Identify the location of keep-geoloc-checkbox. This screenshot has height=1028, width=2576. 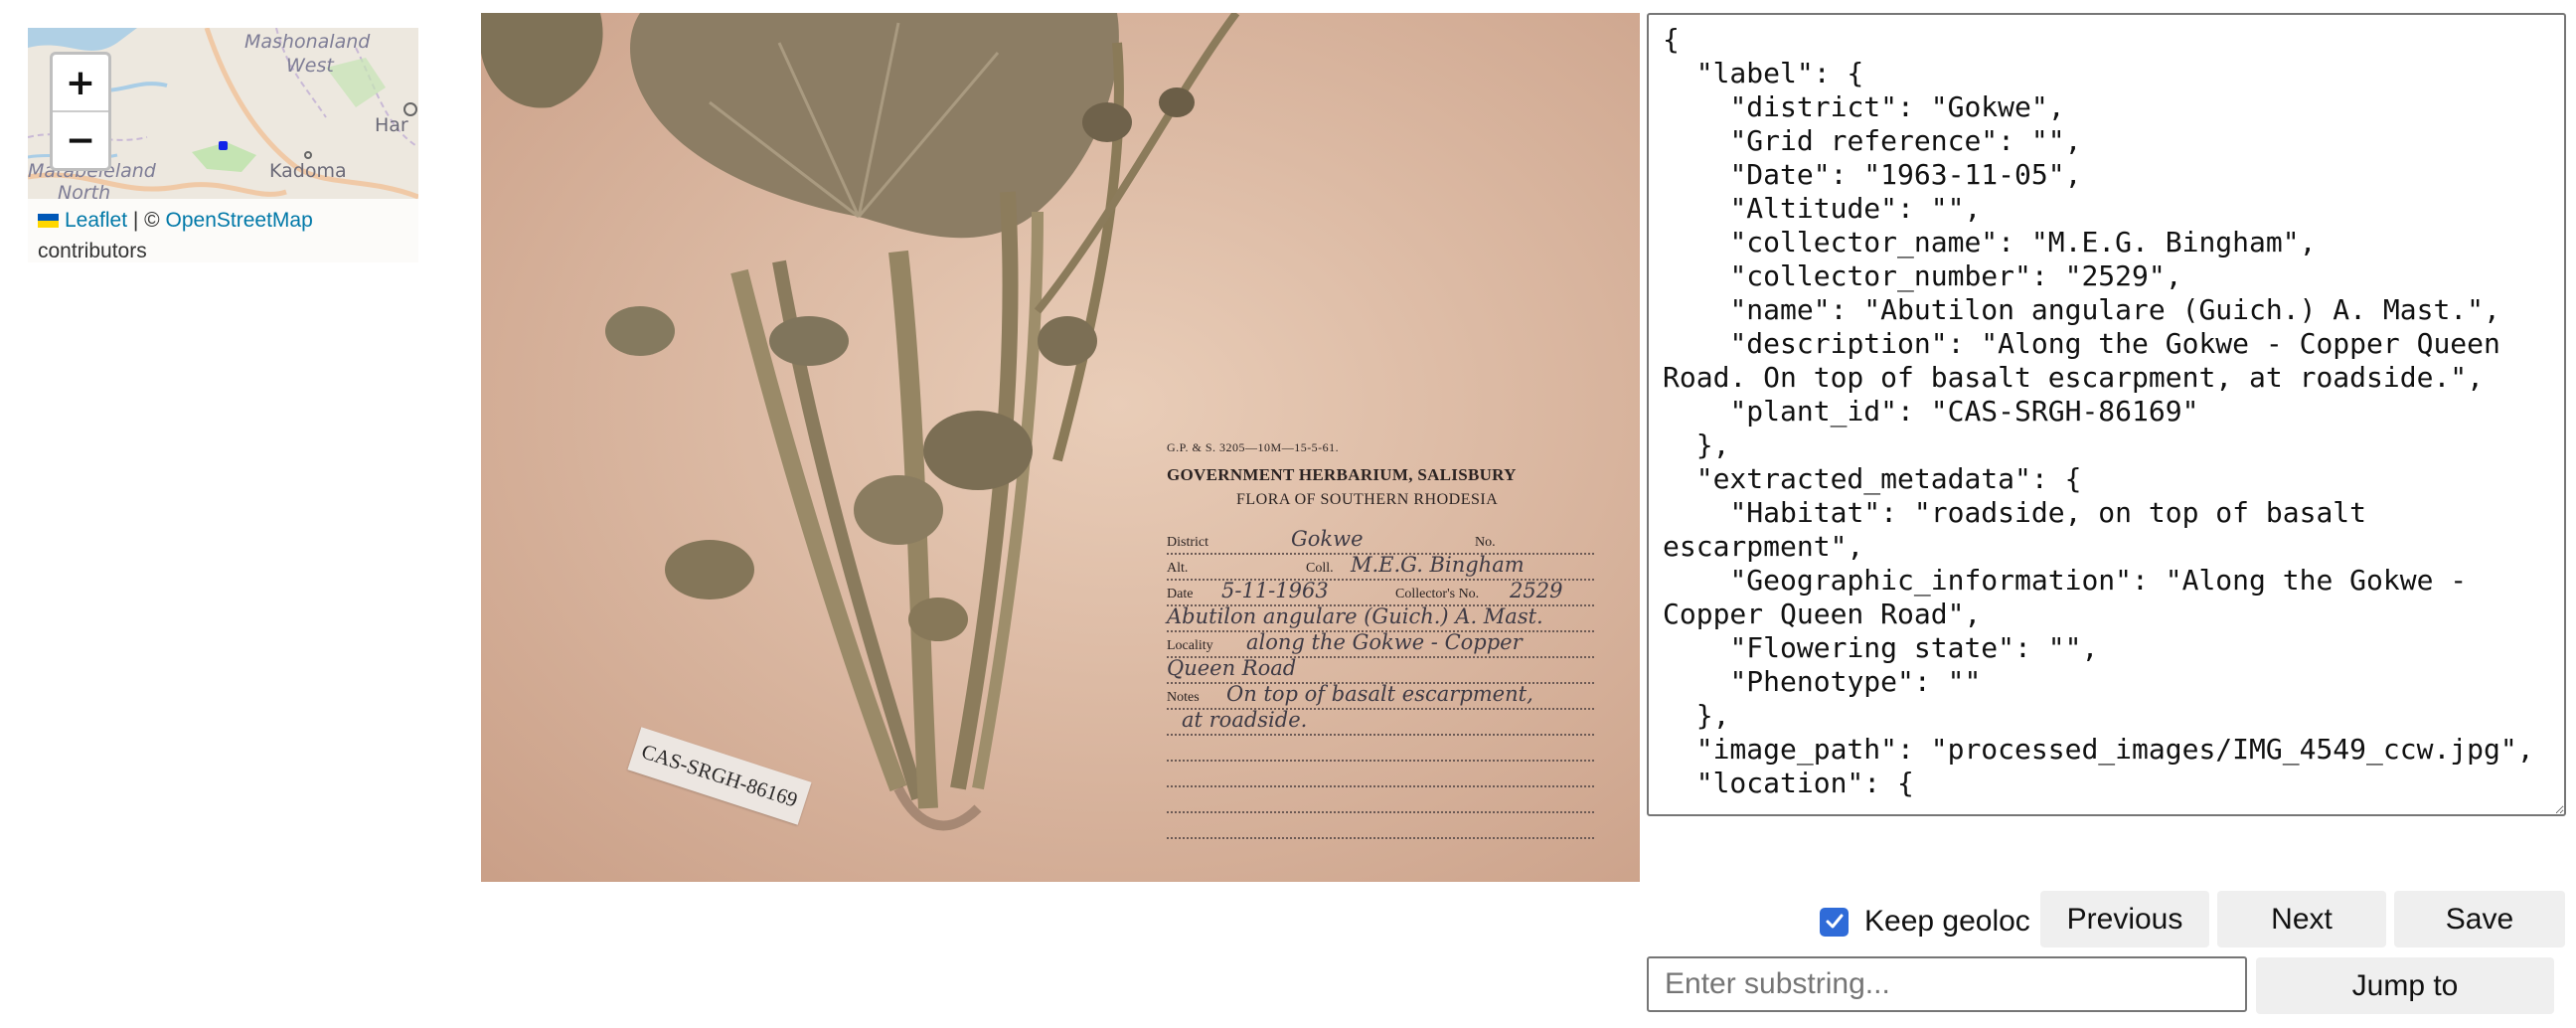
(1834, 922).